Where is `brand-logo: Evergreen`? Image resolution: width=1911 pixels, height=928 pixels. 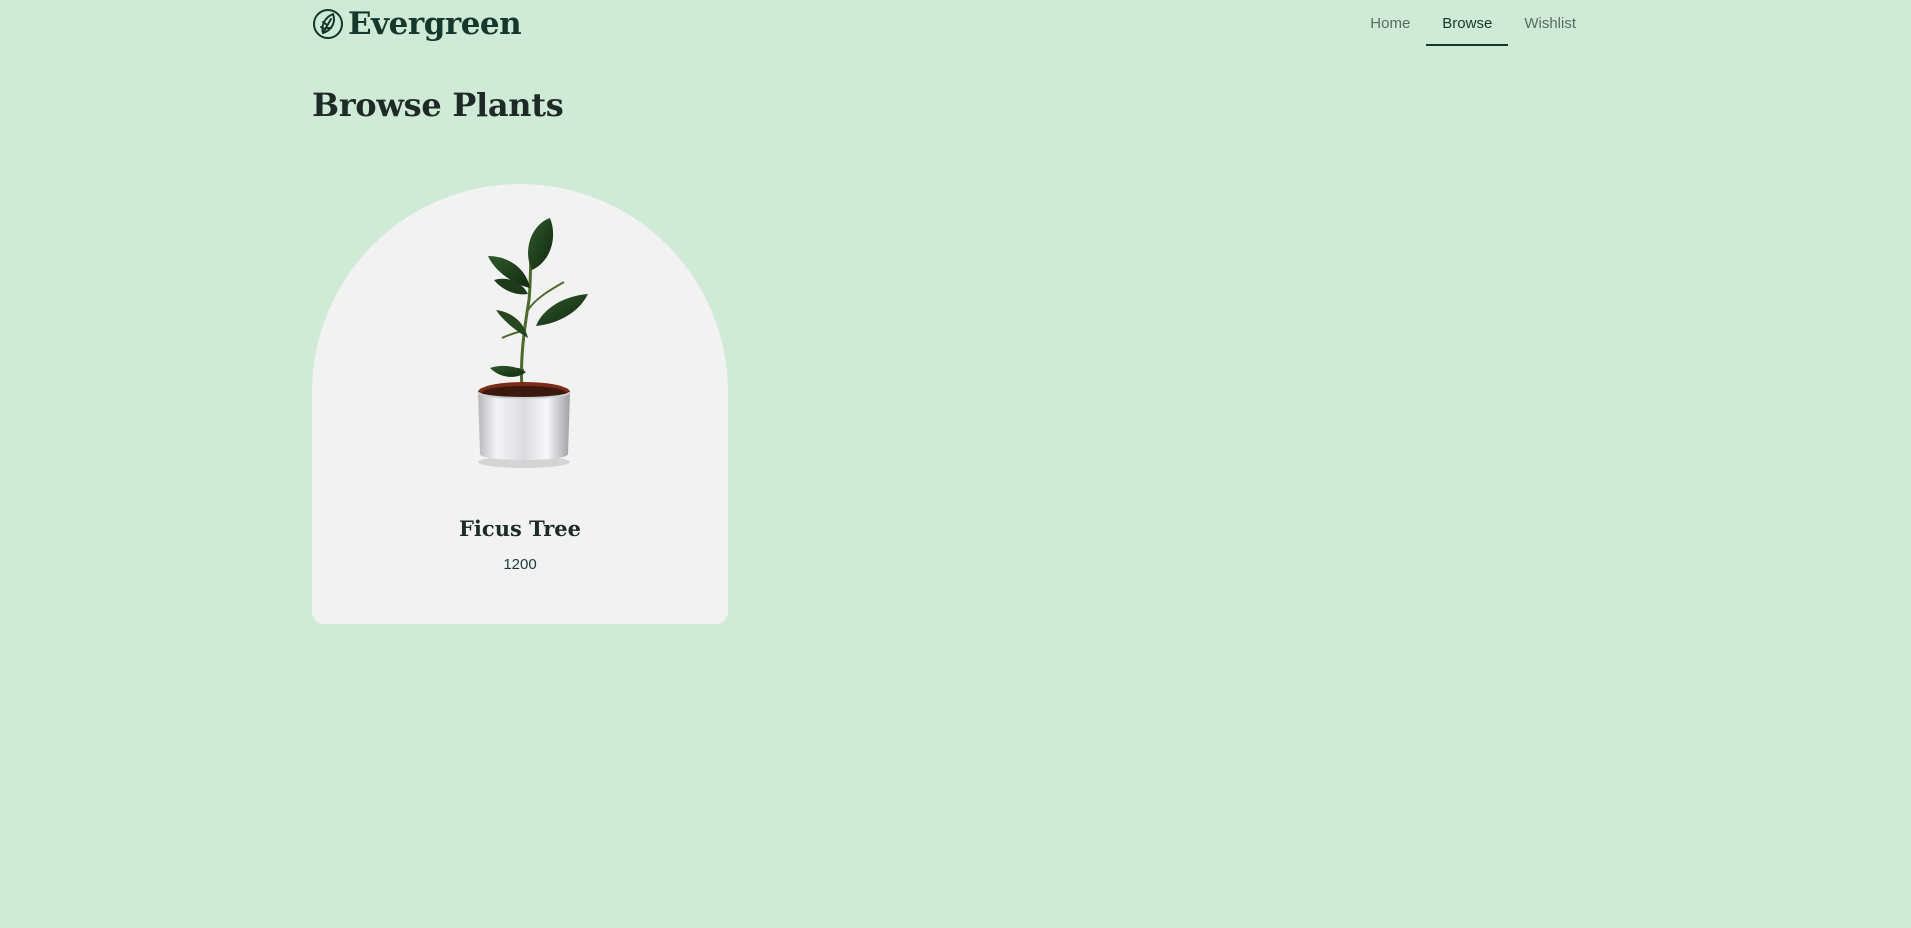 brand-logo: Evergreen is located at coordinates (417, 24).